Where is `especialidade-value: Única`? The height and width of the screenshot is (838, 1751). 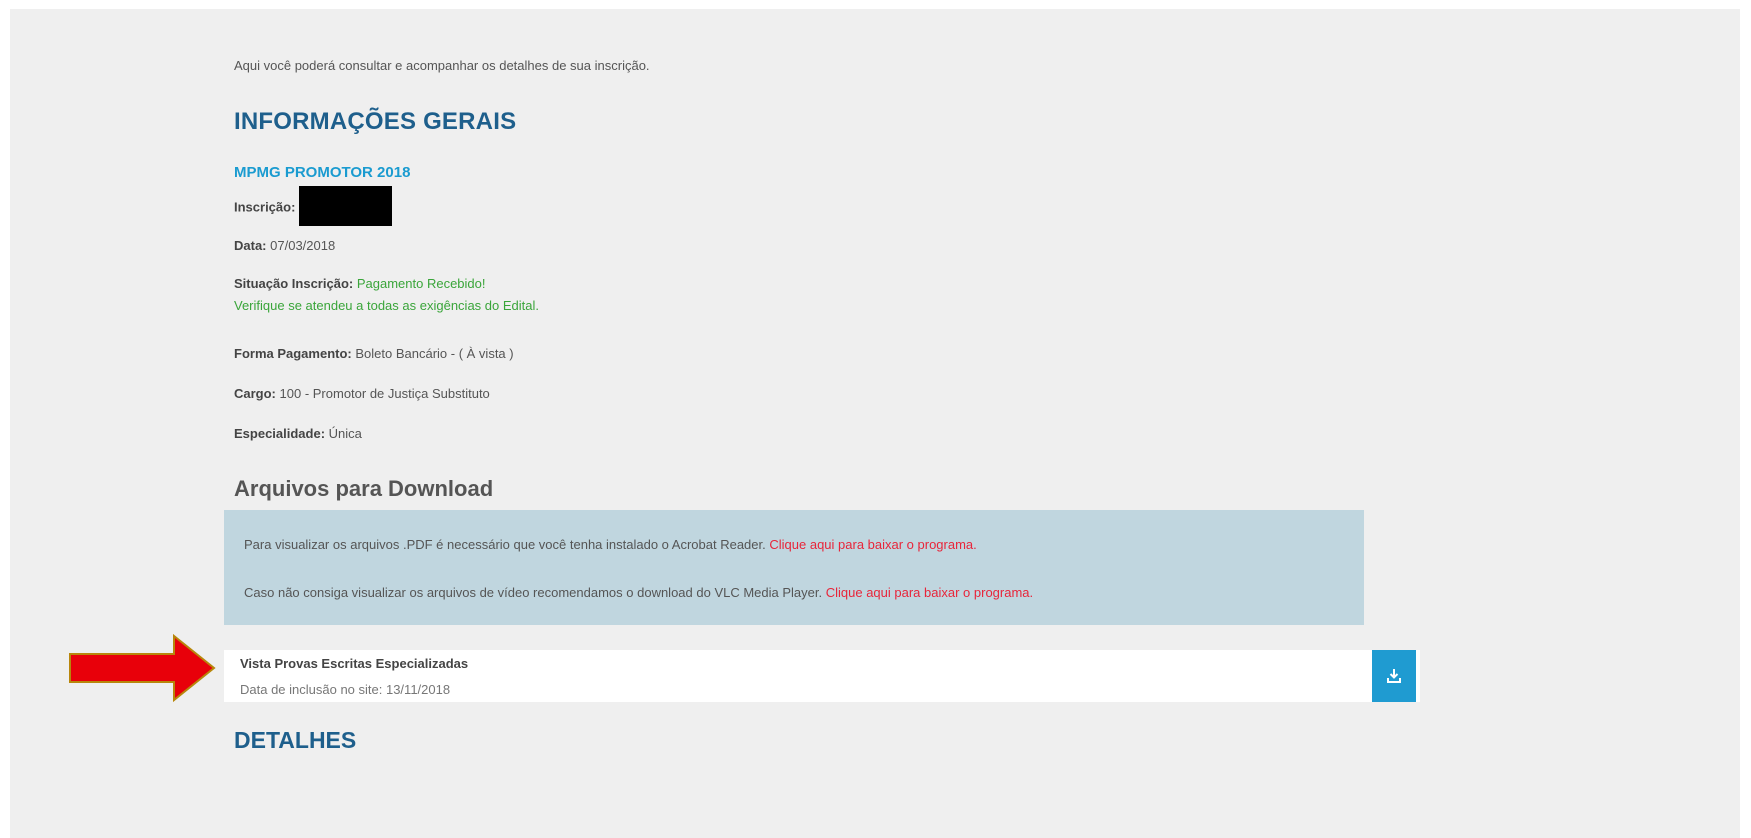 especialidade-value: Única is located at coordinates (345, 433).